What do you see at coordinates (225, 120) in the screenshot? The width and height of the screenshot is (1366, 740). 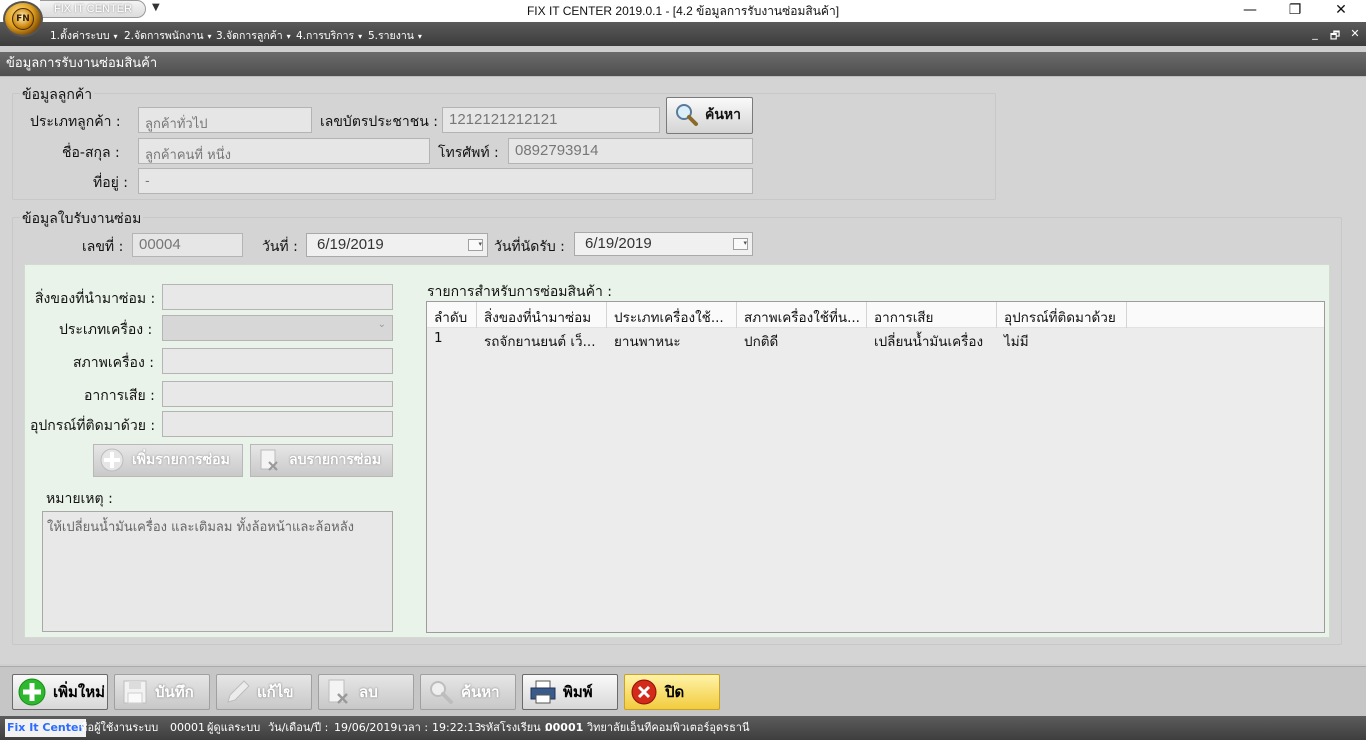 I see `customer-type-field: ลูกค้าทั่วไป` at bounding box center [225, 120].